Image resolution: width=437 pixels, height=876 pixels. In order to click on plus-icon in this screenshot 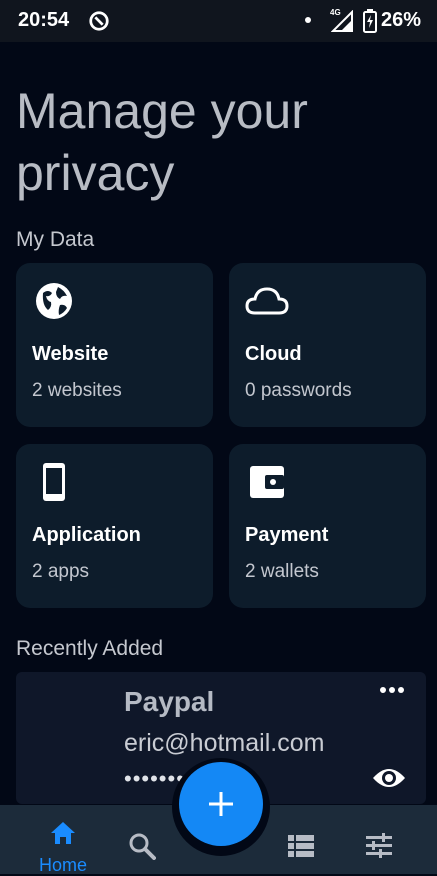, I will do `click(221, 804)`.